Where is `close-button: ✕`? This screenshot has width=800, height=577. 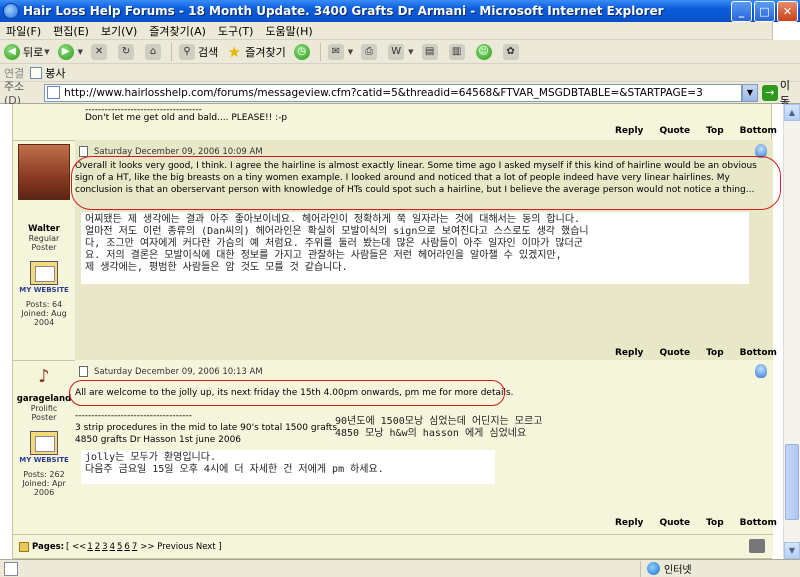 close-button: ✕ is located at coordinates (787, 11).